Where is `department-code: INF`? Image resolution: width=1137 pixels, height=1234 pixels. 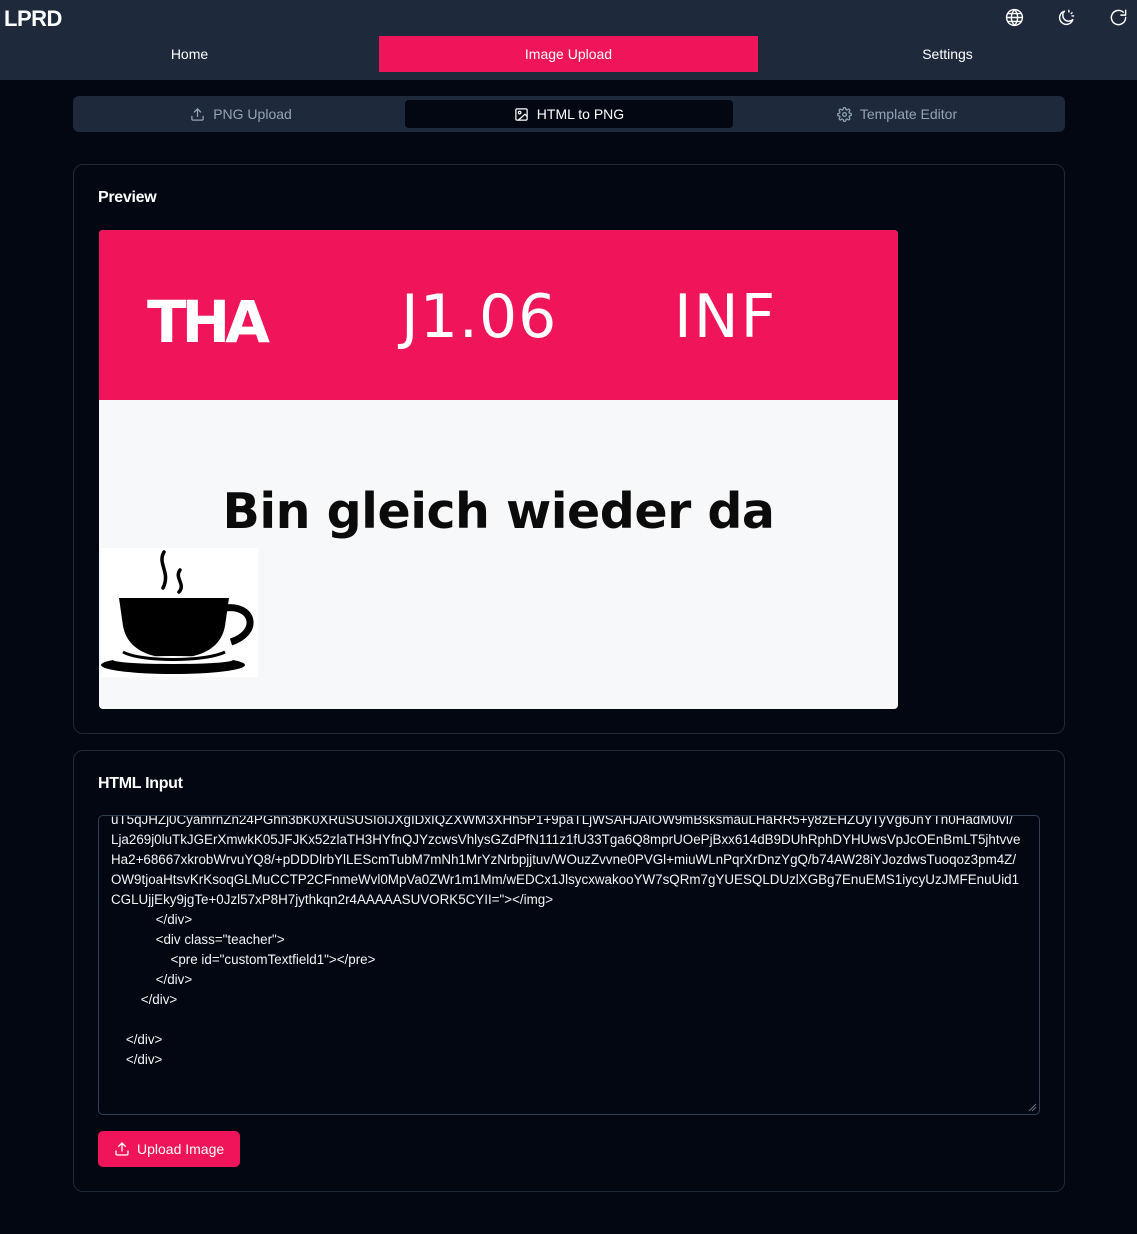 department-code: INF is located at coordinates (726, 317).